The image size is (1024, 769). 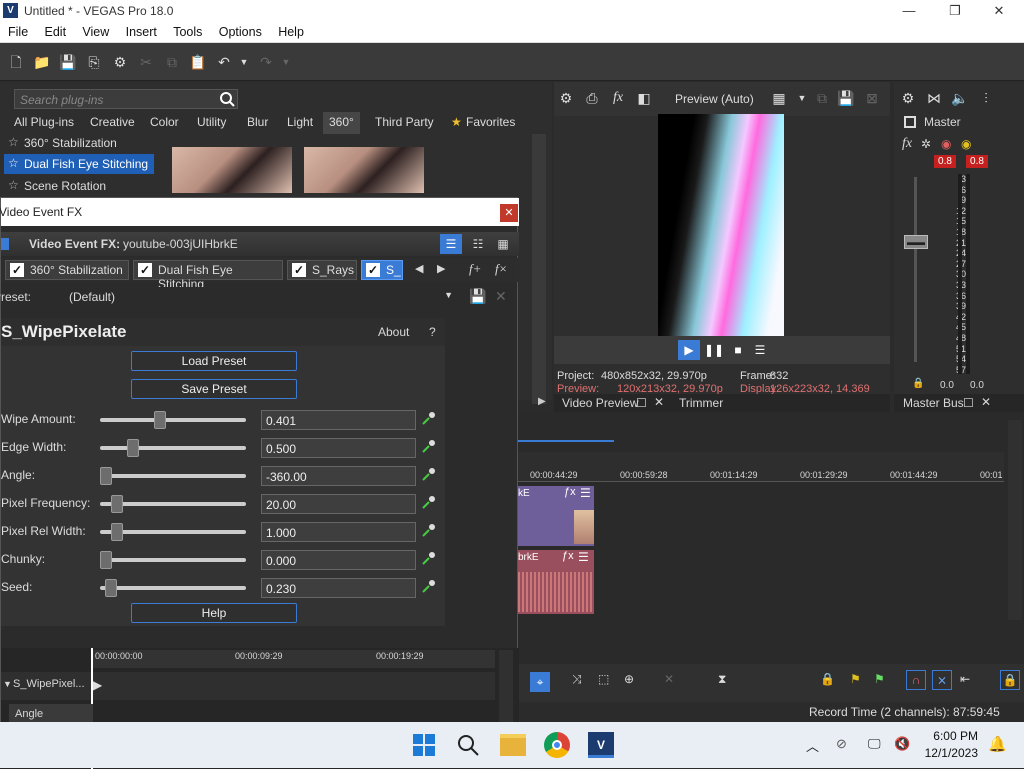 What do you see at coordinates (999, 11) in the screenshot?
I see `close-window-button: ✕` at bounding box center [999, 11].